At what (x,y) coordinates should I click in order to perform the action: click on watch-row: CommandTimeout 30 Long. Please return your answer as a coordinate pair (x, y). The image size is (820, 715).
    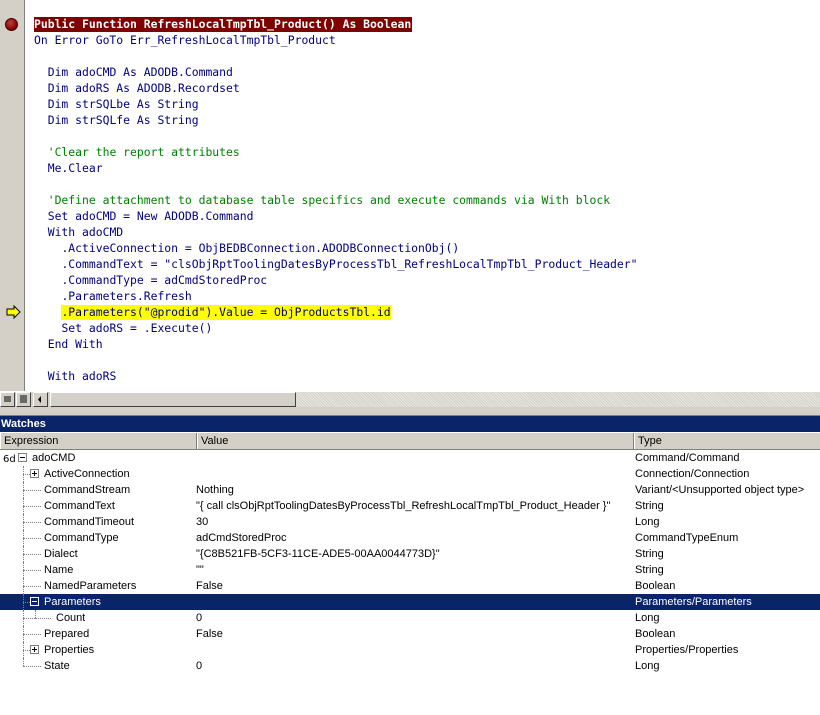
    Looking at the image, I should click on (410, 522).